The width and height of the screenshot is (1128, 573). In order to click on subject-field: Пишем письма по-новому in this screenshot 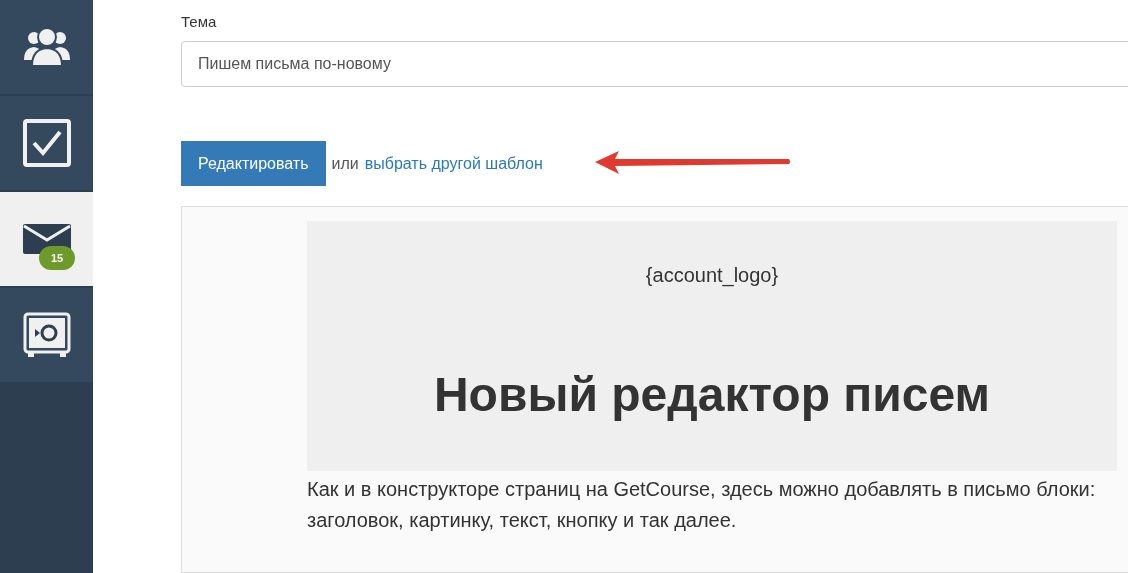, I will do `click(654, 64)`.